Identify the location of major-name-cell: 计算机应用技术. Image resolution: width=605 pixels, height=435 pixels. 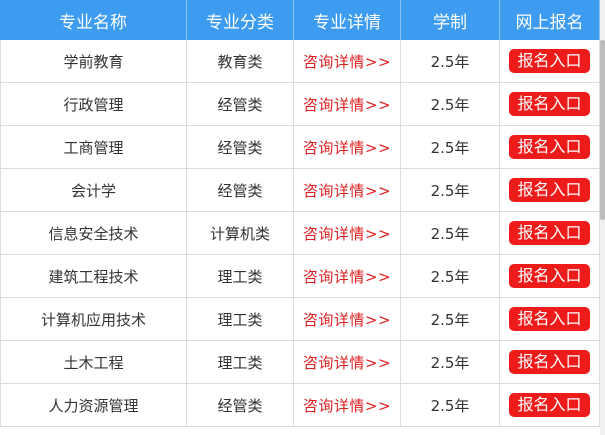
(93, 319).